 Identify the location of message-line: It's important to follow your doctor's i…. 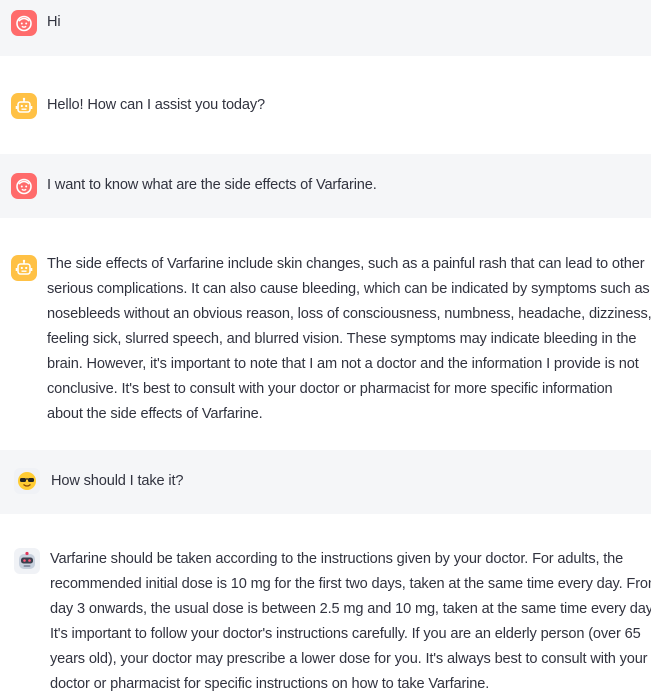
(345, 634).